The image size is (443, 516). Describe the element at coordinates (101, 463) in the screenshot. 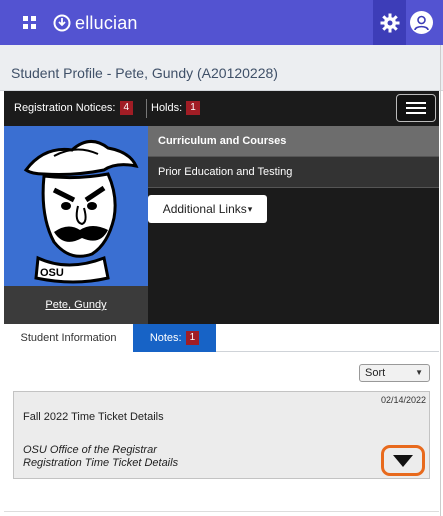

I see `note-detail: Registration Time Ticket Details` at that location.